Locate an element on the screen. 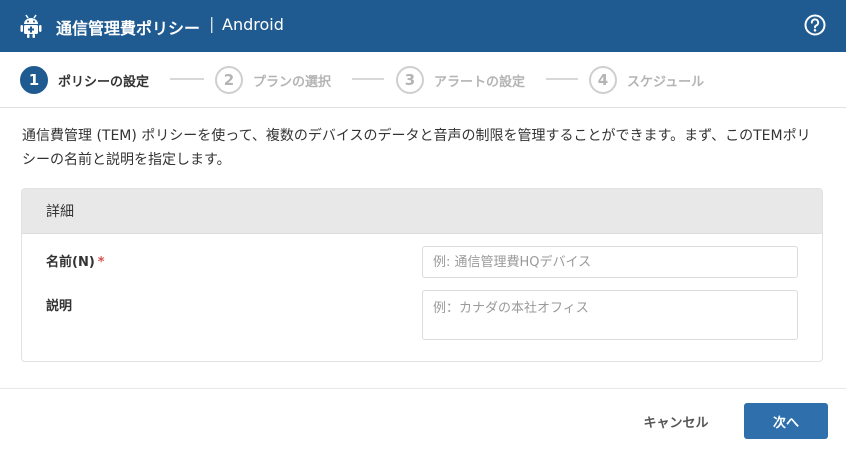 The width and height of the screenshot is (846, 450). next-button: 次へ is located at coordinates (786, 421).